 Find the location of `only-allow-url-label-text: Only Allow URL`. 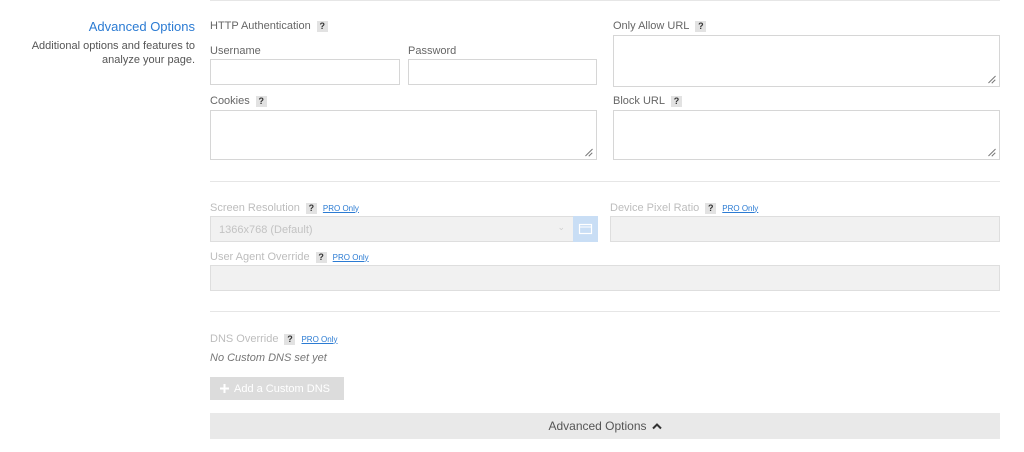

only-allow-url-label-text: Only Allow URL is located at coordinates (651, 26).